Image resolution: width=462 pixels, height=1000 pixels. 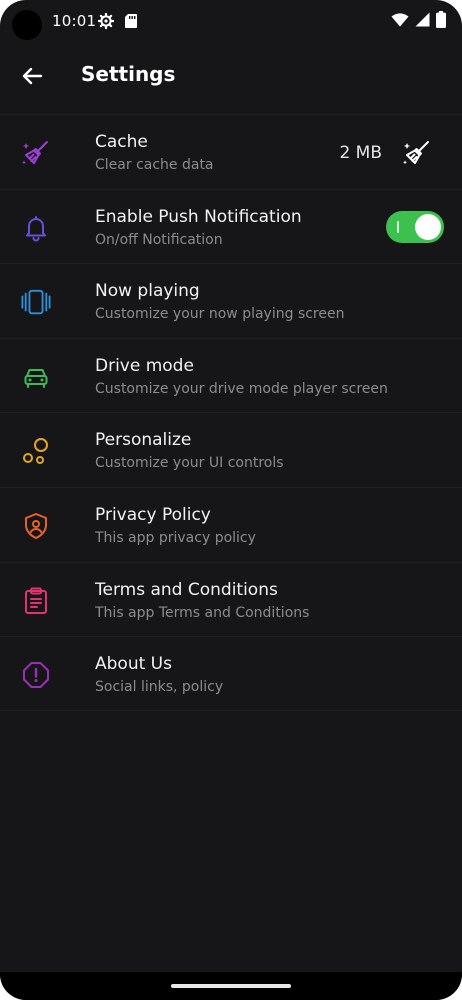 I want to click on status-indicators, so click(x=418, y=21).